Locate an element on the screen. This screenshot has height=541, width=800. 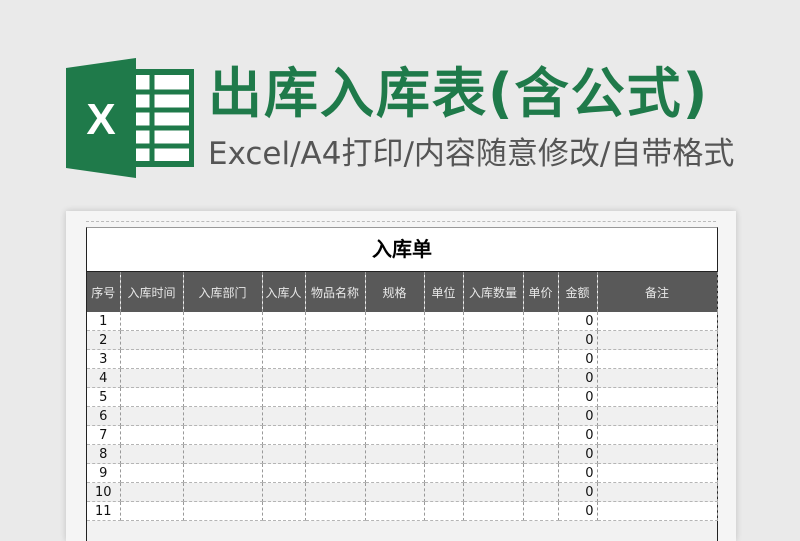
table-cell: 1 is located at coordinates (104, 321).